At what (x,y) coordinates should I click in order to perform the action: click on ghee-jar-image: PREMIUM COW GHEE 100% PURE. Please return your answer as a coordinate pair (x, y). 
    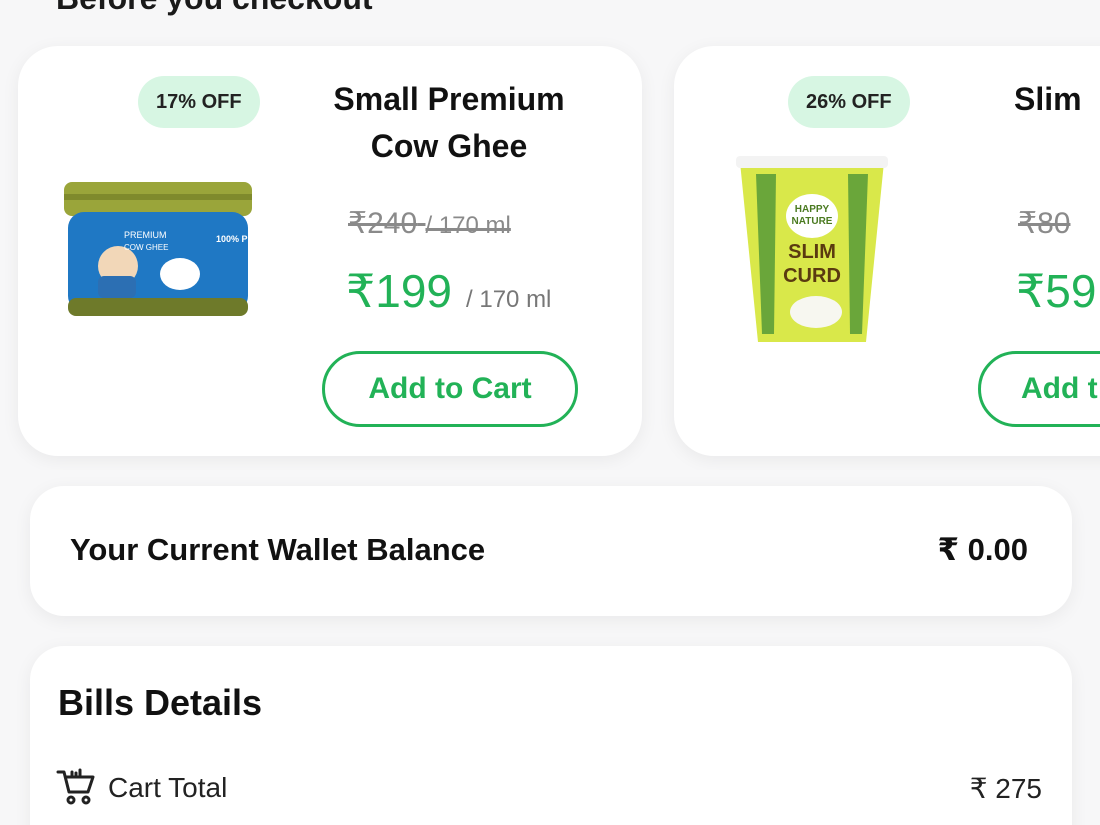
    Looking at the image, I should click on (162, 251).